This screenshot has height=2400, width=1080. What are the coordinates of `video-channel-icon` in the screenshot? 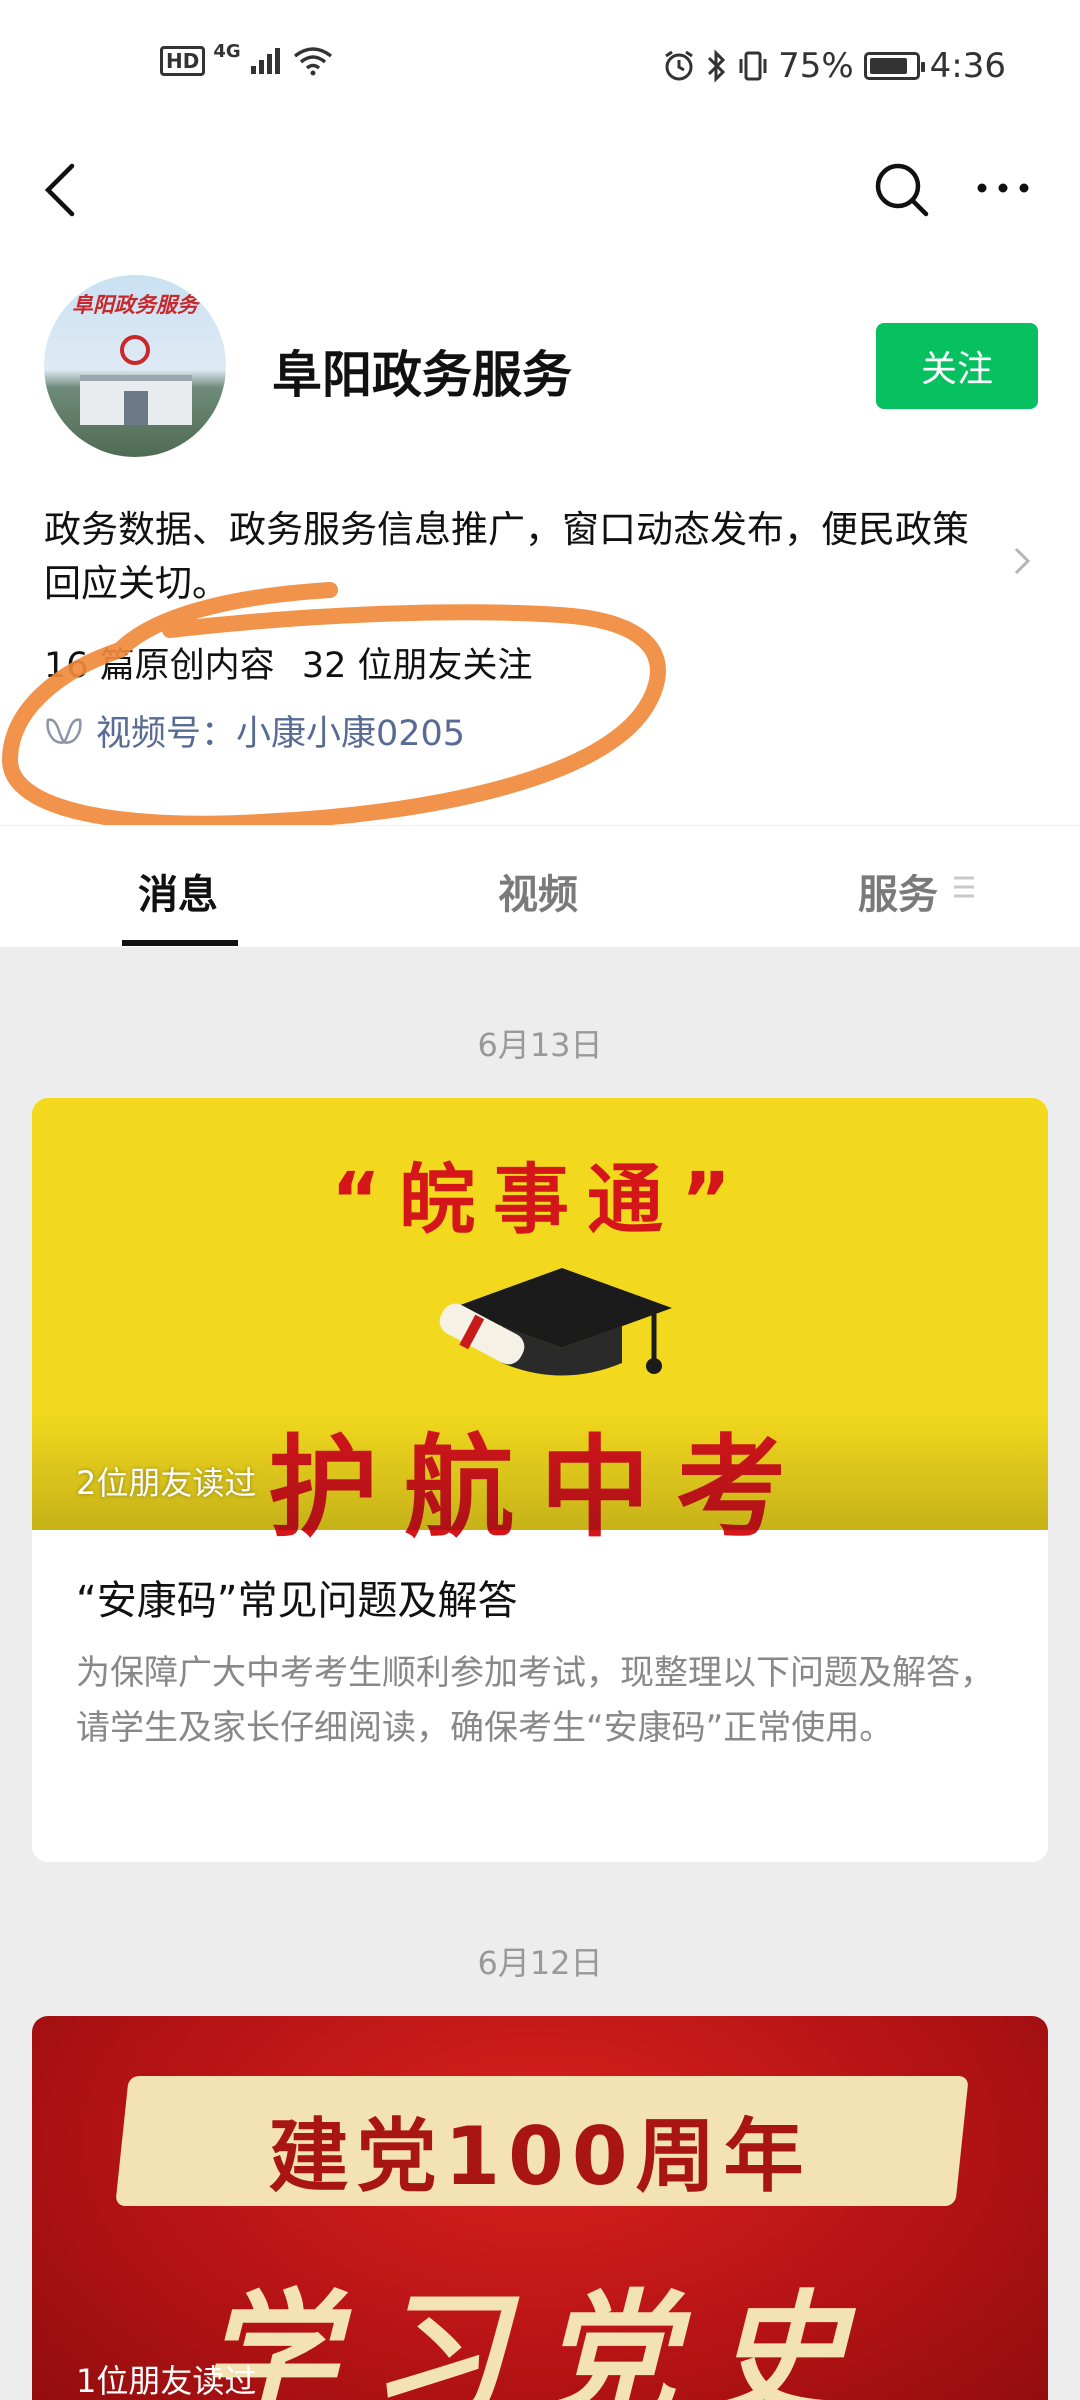 It's located at (64, 730).